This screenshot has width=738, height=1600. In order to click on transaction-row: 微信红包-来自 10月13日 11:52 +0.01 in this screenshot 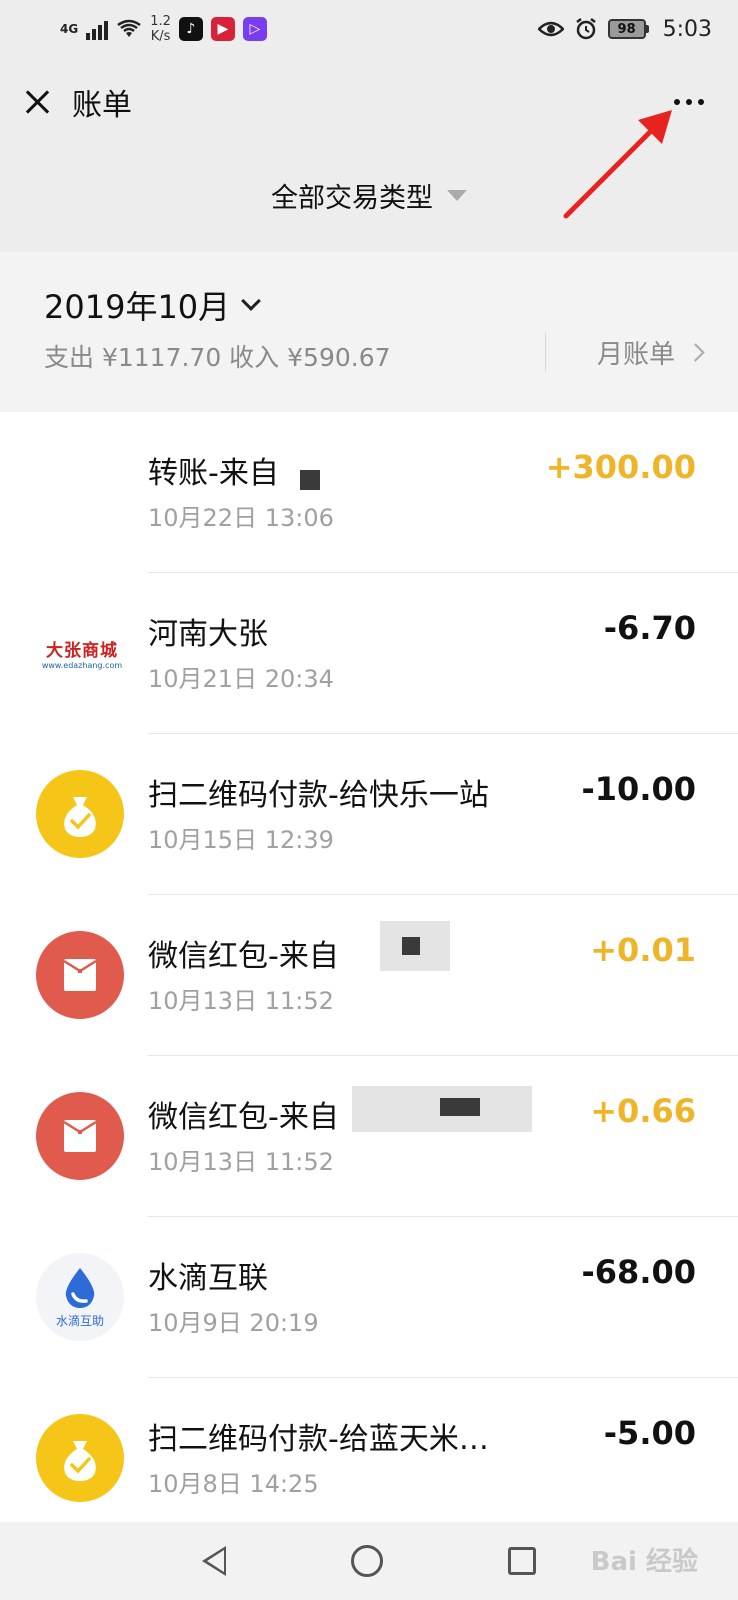, I will do `click(369, 975)`.